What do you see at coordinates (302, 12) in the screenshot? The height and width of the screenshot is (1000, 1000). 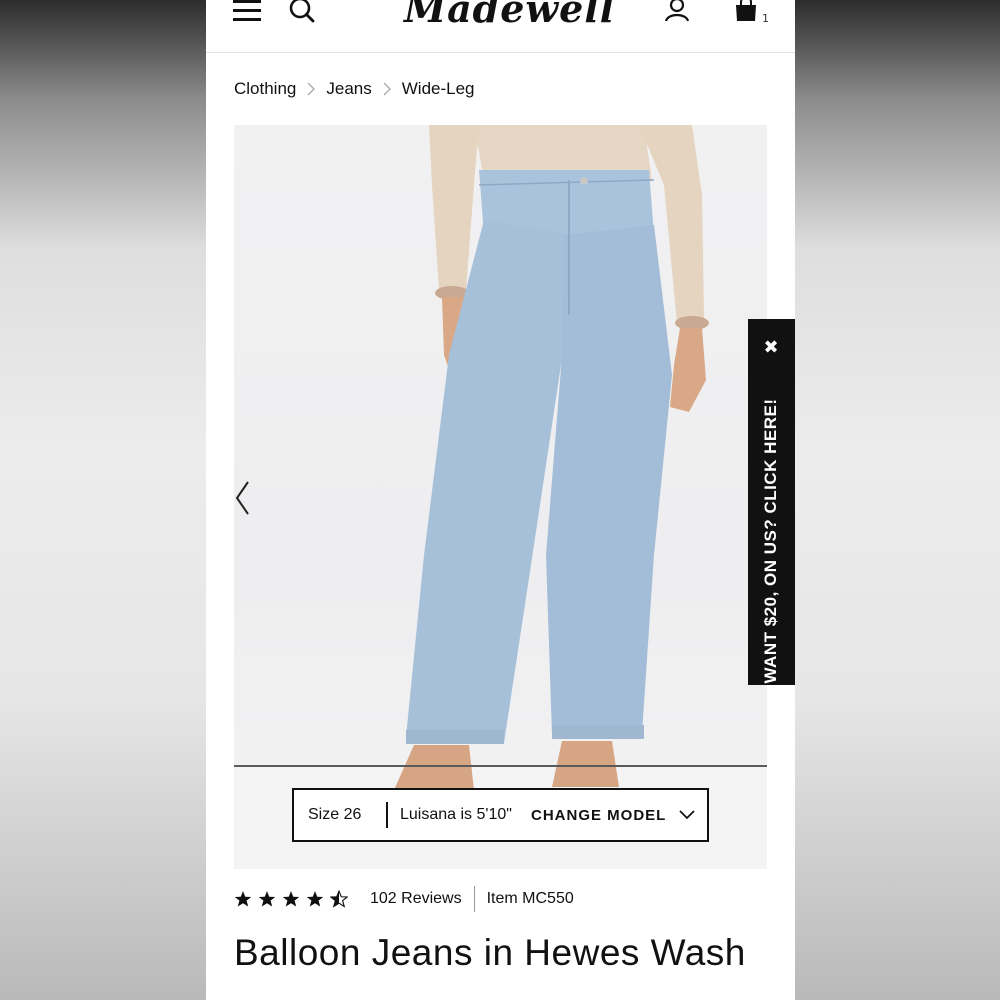 I see `search-icon` at bounding box center [302, 12].